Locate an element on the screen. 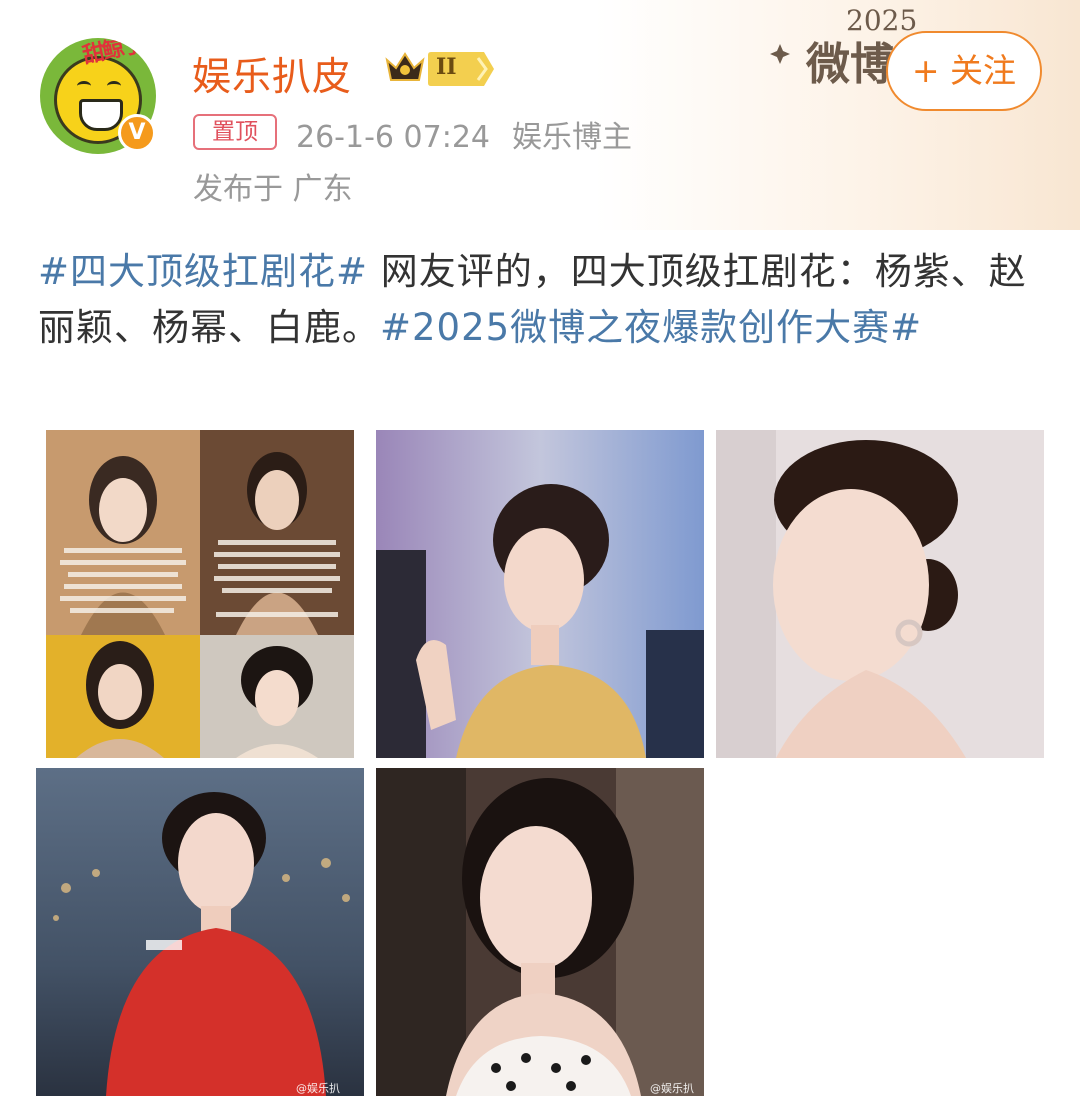 Image resolution: width=1080 pixels, height=1100 pixels. photo-red-dress is located at coordinates (200, 932).